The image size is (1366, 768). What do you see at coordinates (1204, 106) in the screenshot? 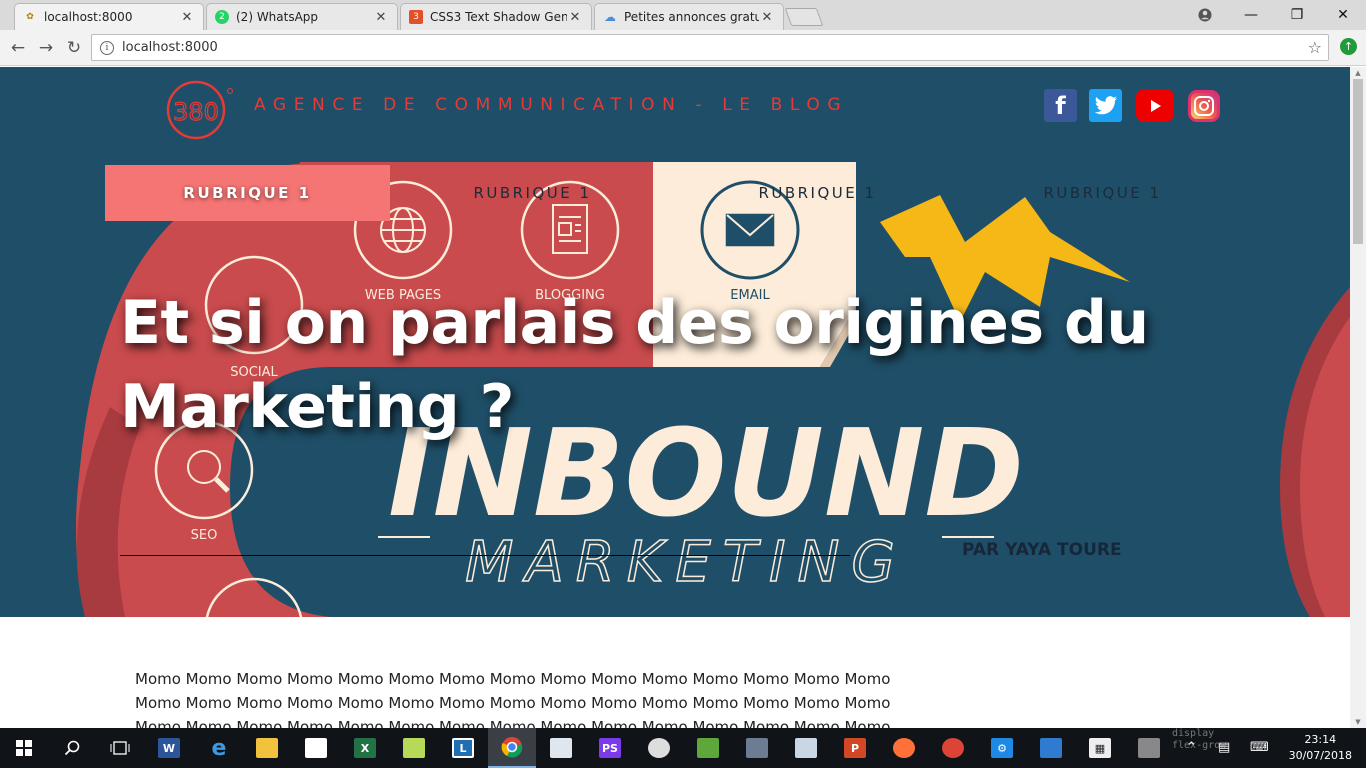
I see `instagram-icon` at bounding box center [1204, 106].